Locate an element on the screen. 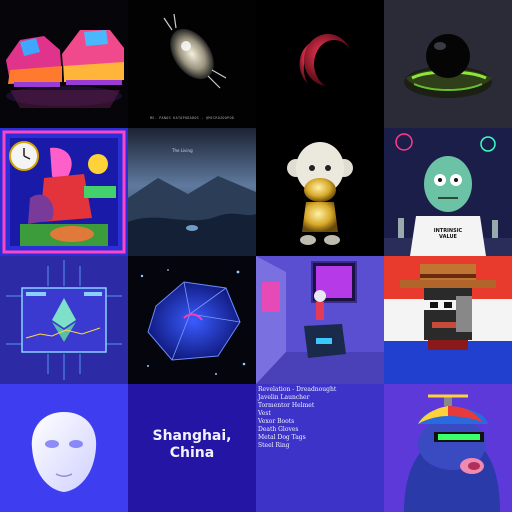 This screenshot has height=512, width=512. list-item: Vest is located at coordinates (264, 413).